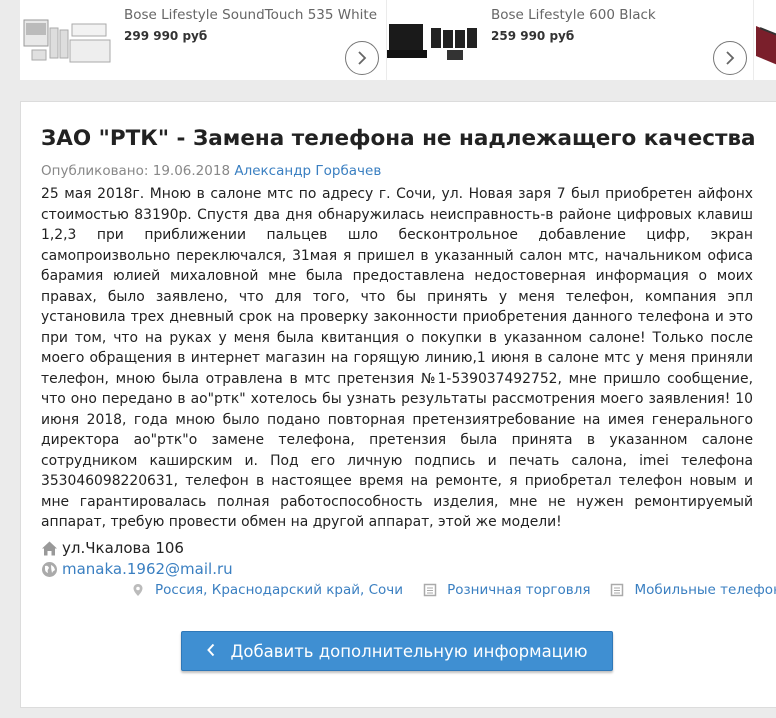  What do you see at coordinates (49, 548) in the screenshot?
I see `home-icon` at bounding box center [49, 548].